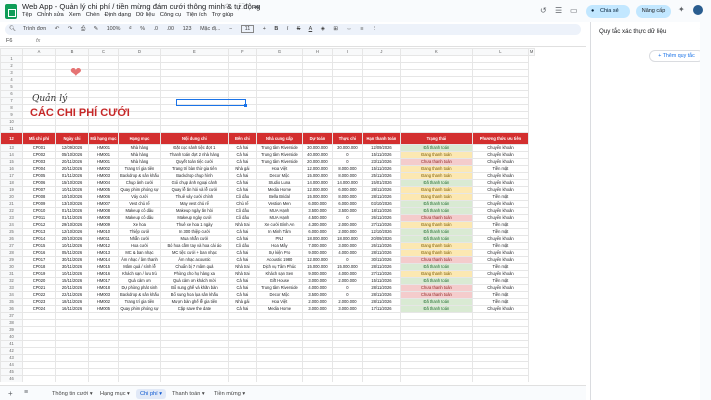 The width and height of the screenshot is (711, 400). I want to click on column-header: H, so click(317, 52).